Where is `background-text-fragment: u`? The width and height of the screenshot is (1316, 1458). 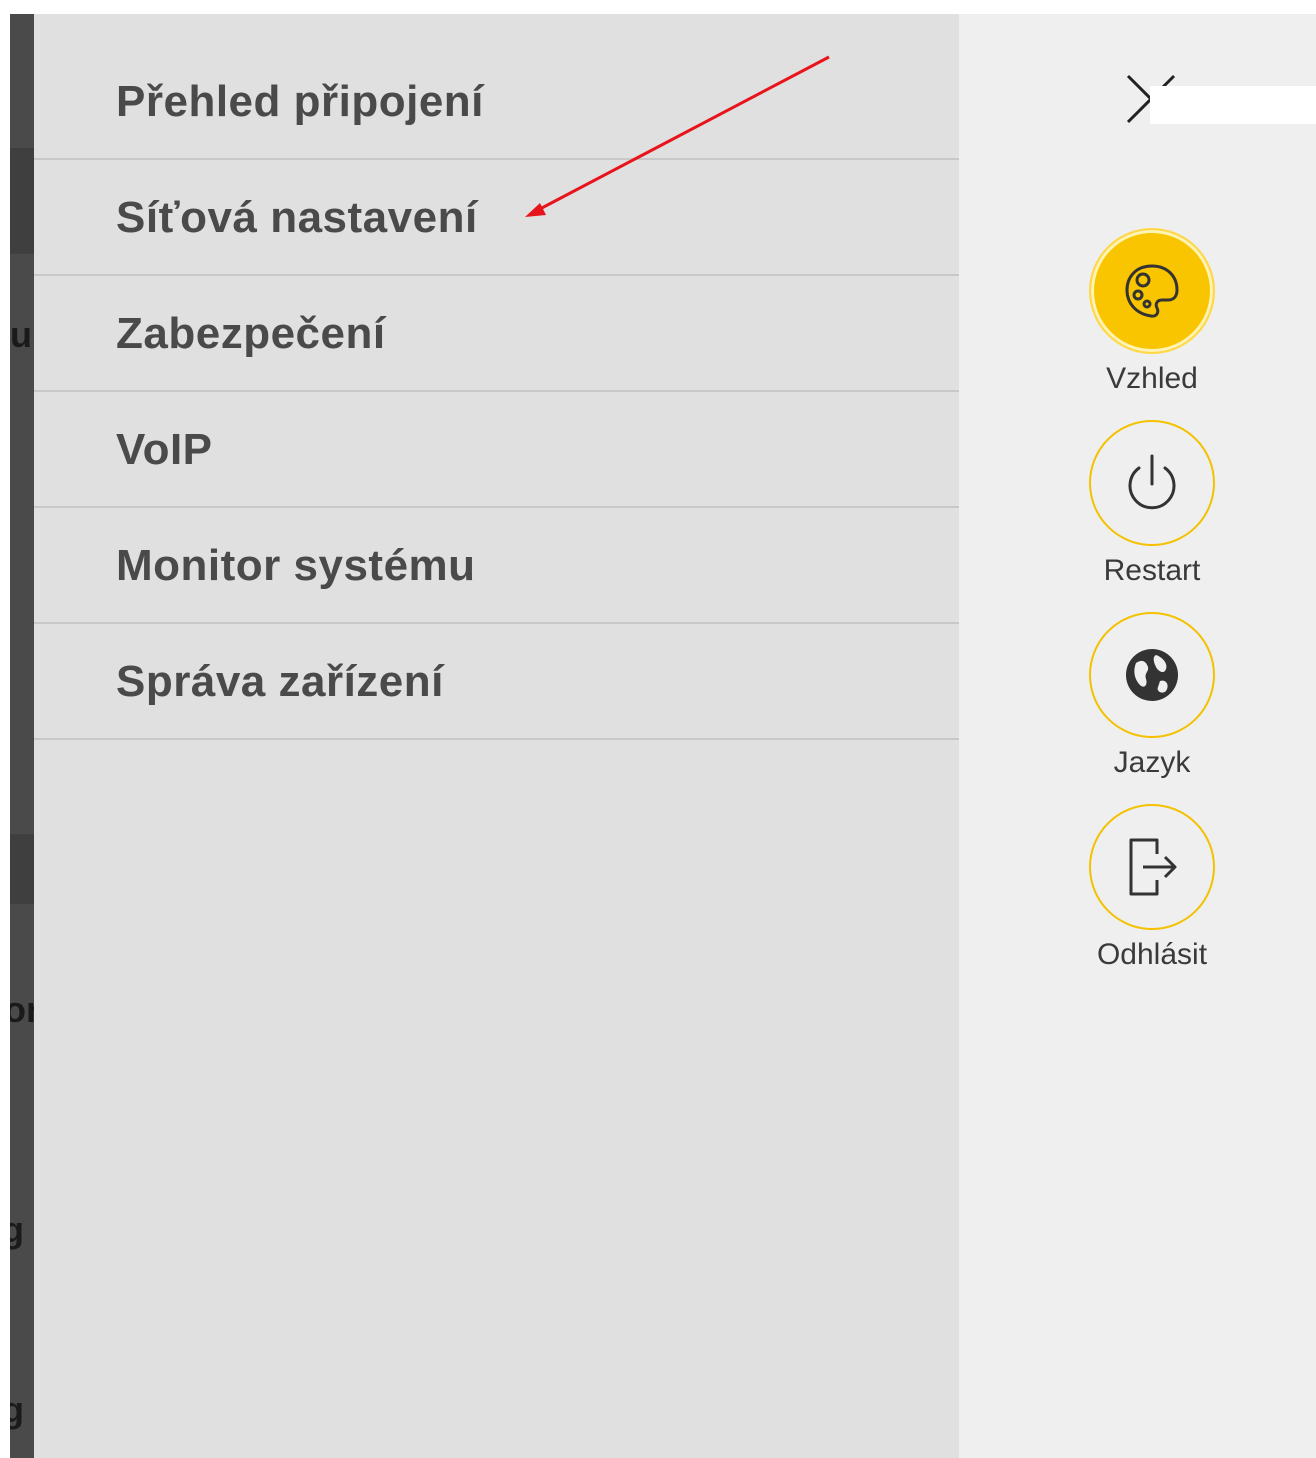 background-text-fragment: u is located at coordinates (21, 334).